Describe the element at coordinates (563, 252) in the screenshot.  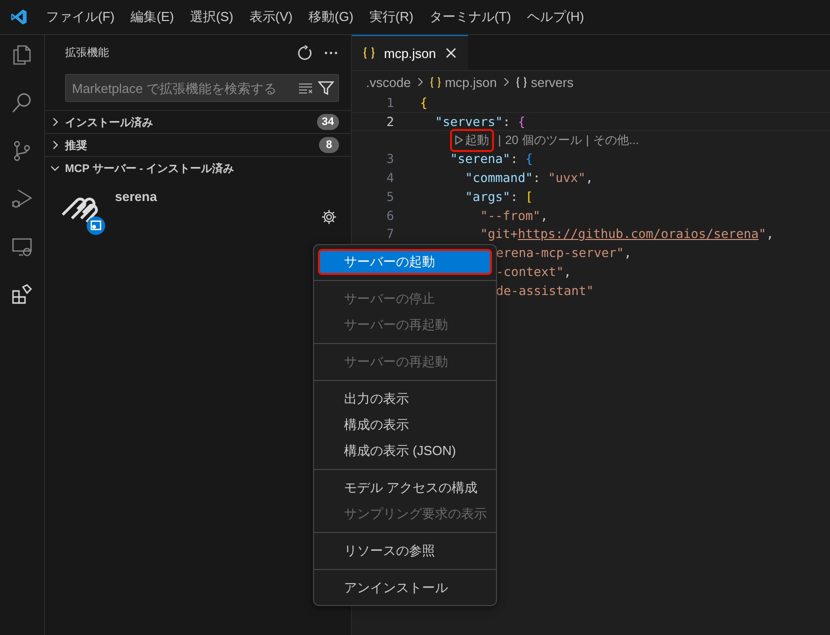
I see `code-line: erena-mcp-server",` at that location.